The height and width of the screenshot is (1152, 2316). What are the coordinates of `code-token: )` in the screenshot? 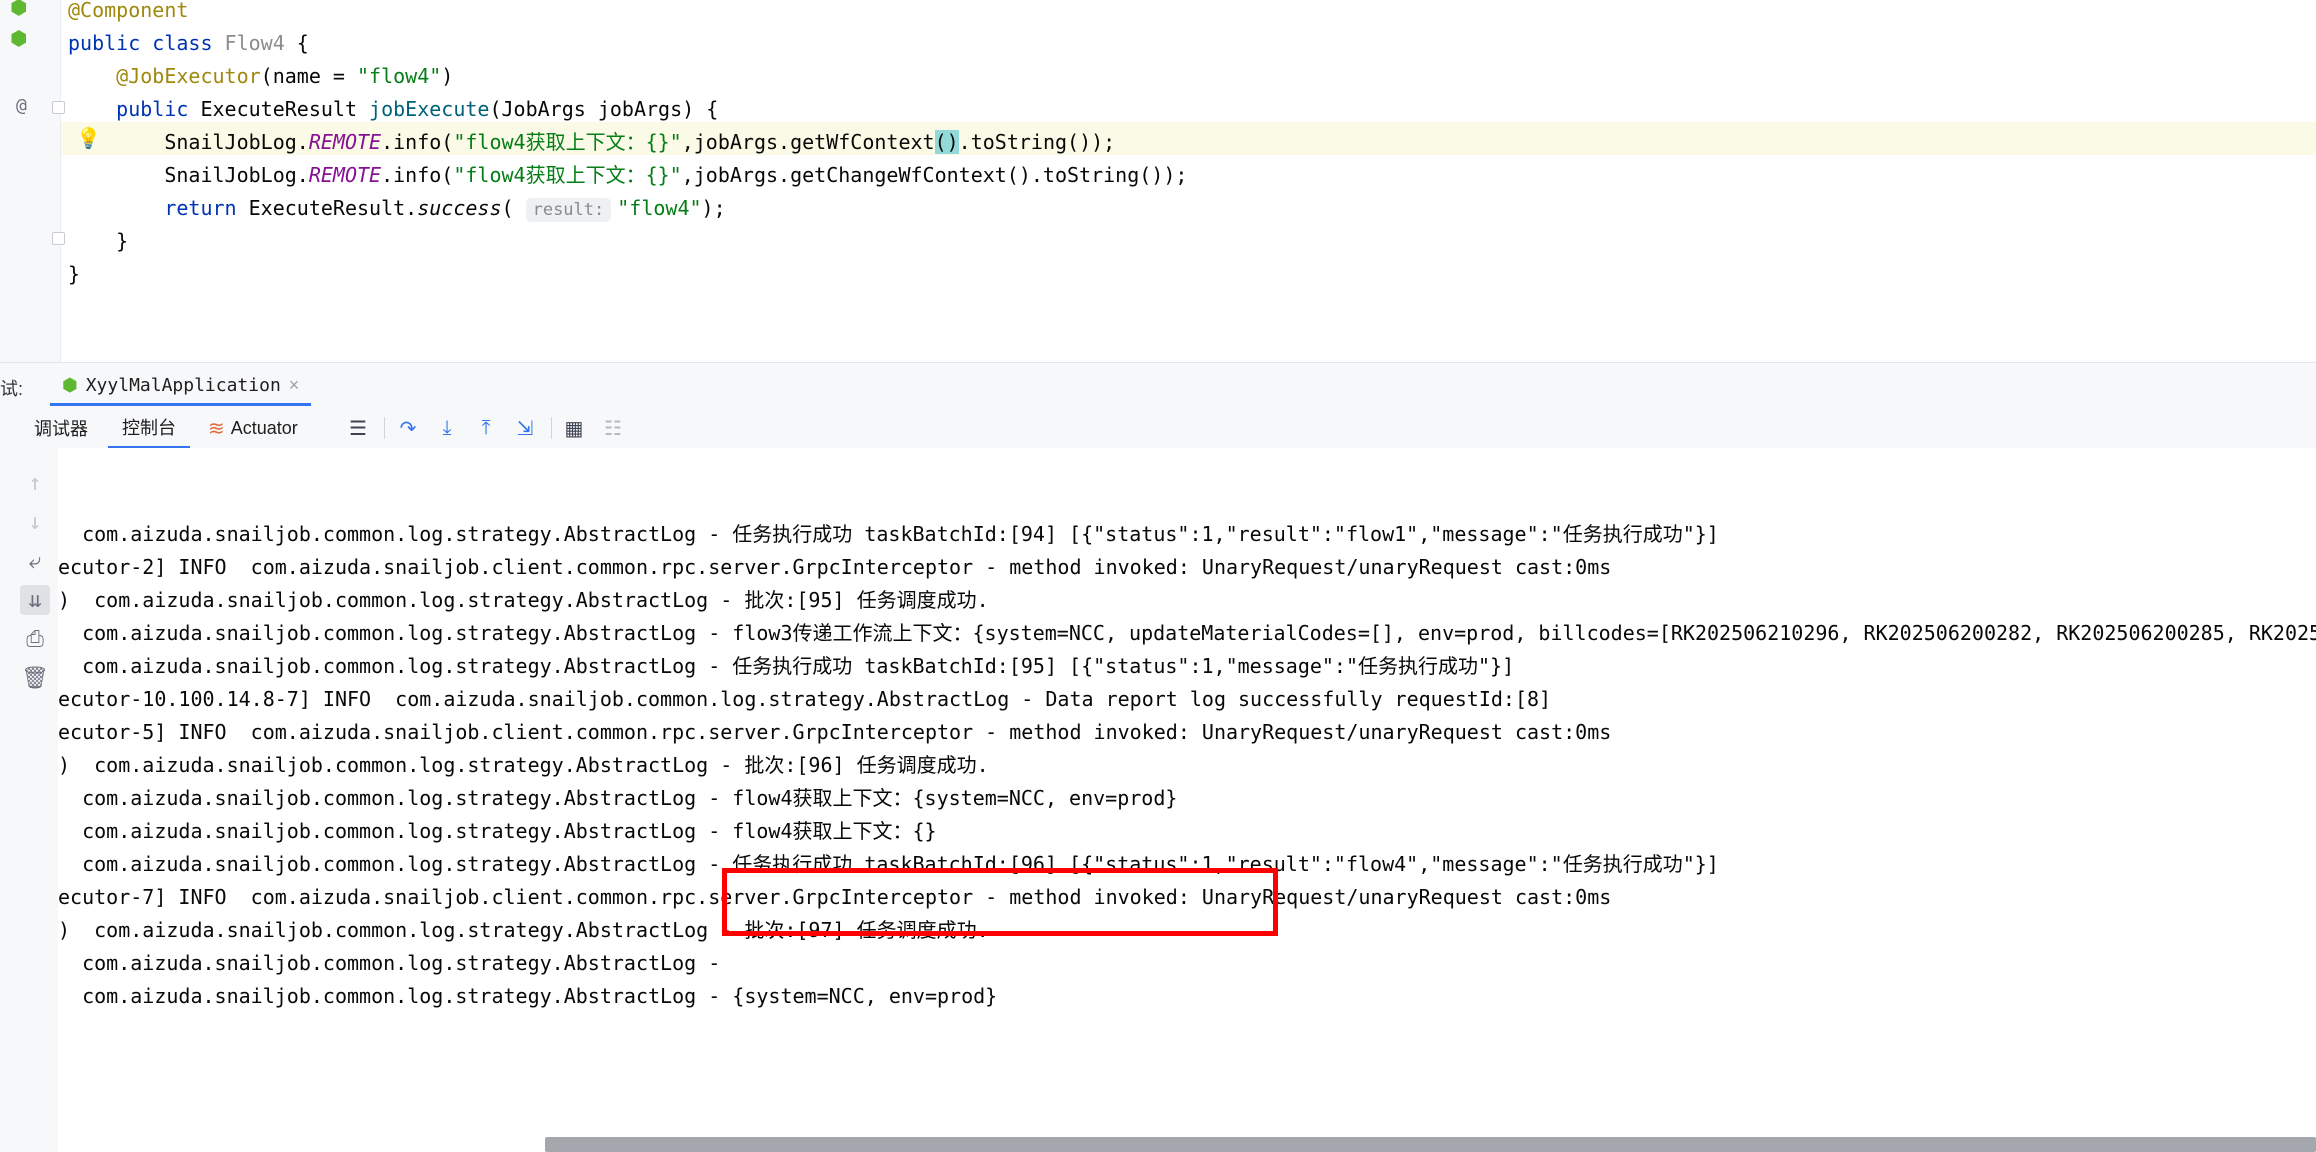 It's located at (447, 76).